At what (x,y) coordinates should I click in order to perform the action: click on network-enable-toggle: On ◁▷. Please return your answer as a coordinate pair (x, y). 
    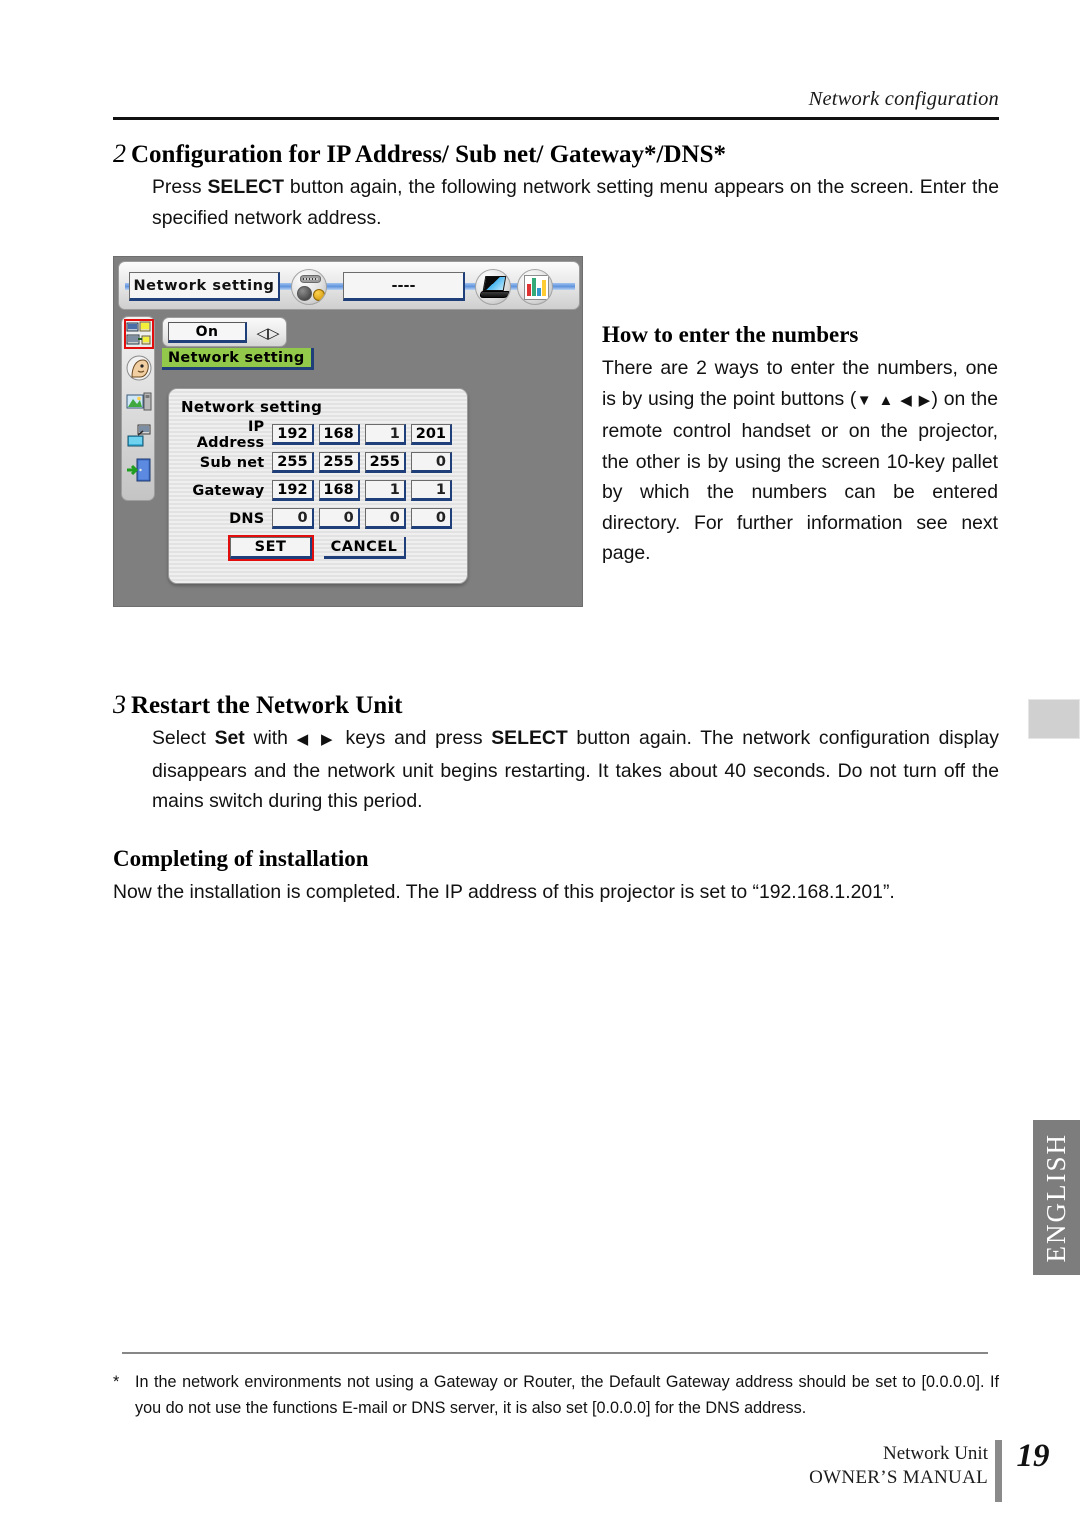
    Looking at the image, I should click on (224, 332).